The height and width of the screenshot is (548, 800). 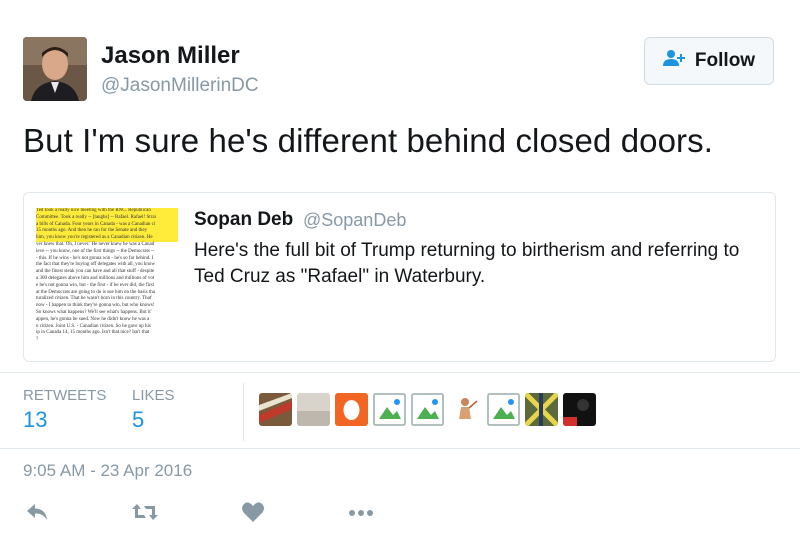 I want to click on like-button, so click(x=253, y=514).